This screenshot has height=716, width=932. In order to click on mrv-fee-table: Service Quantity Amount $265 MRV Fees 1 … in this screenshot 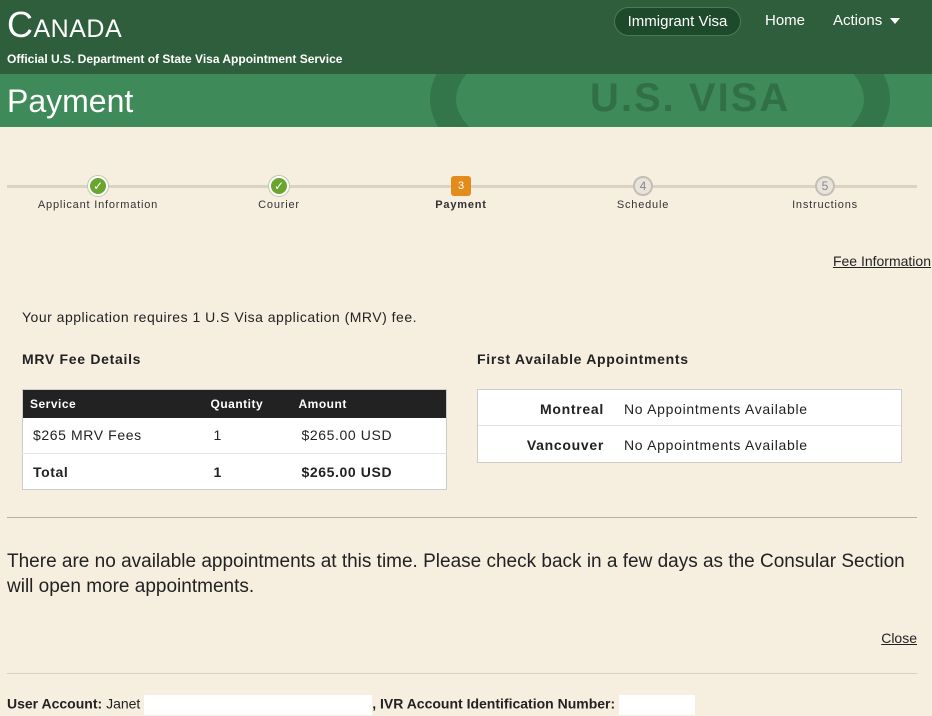, I will do `click(234, 439)`.